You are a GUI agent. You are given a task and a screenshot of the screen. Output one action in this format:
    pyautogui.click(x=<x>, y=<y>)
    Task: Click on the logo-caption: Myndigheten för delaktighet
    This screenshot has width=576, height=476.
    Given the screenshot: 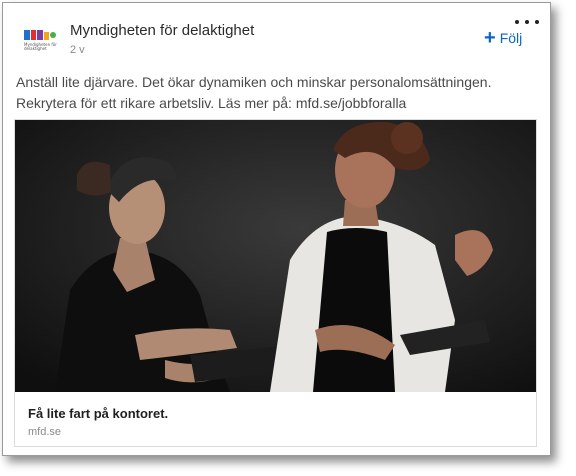 What is the action you would take?
    pyautogui.click(x=40, y=47)
    